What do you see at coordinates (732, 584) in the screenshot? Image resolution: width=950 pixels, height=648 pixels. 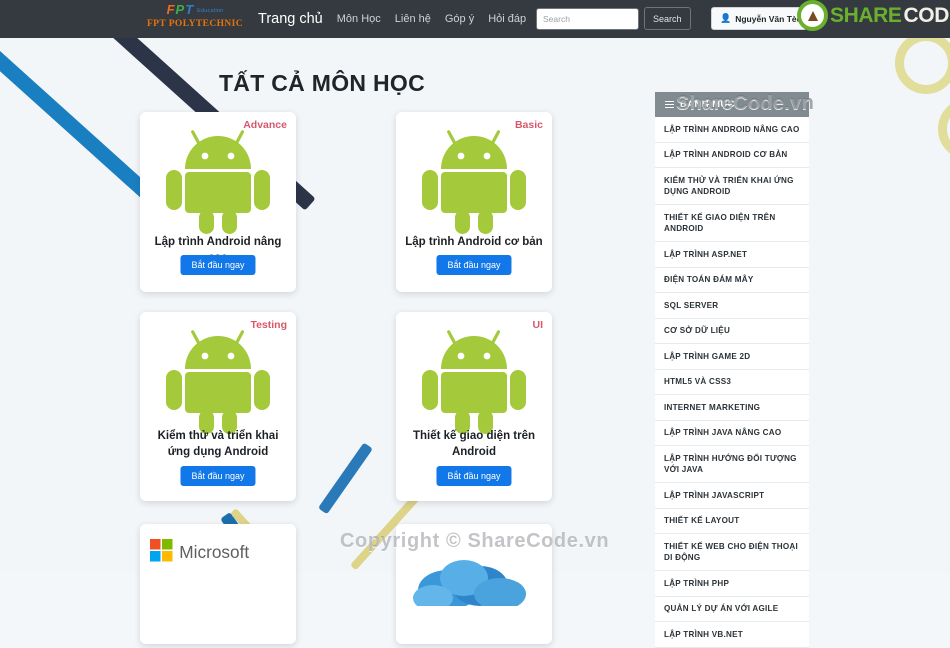 I see `sidebar-item-php: LẬP TRÌNH PHP` at bounding box center [732, 584].